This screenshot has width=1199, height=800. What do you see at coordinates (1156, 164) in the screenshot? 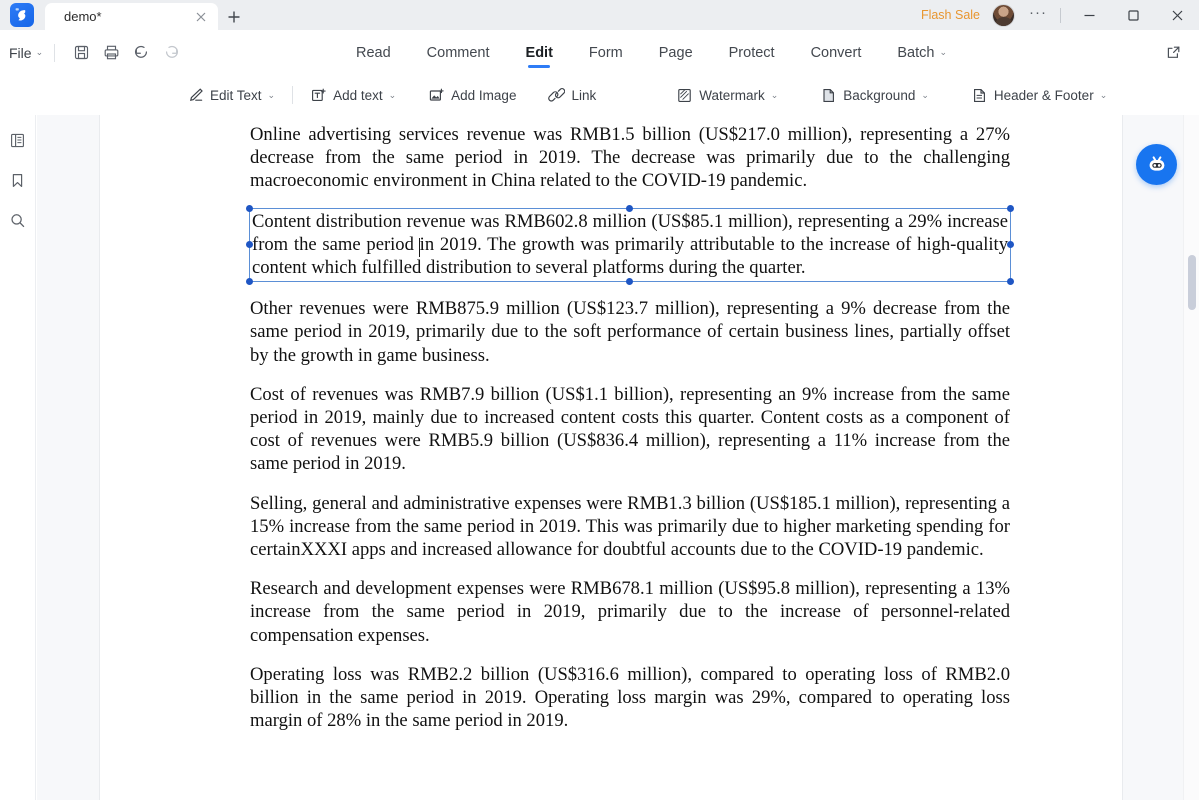
I see `ai-assistant-icon` at bounding box center [1156, 164].